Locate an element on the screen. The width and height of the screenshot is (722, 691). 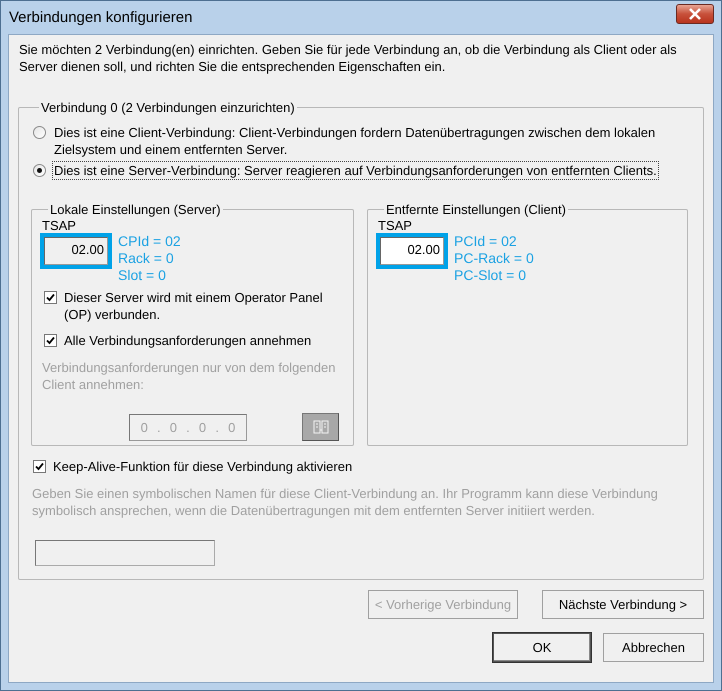
symbolic-name-field is located at coordinates (125, 553).